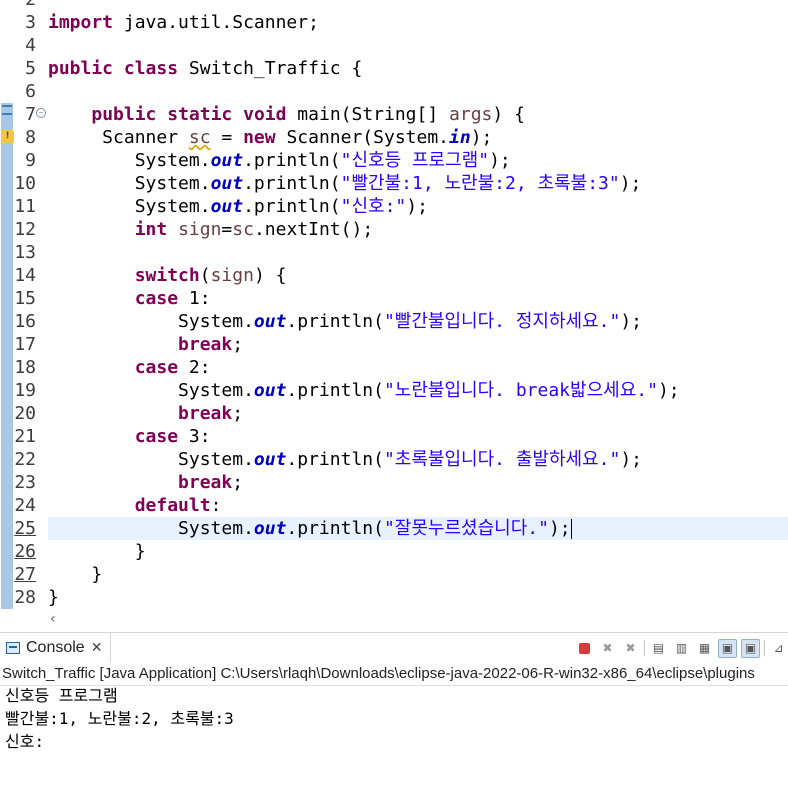 This screenshot has height=808, width=788. What do you see at coordinates (194, 436) in the screenshot?
I see `code-token: 3:` at bounding box center [194, 436].